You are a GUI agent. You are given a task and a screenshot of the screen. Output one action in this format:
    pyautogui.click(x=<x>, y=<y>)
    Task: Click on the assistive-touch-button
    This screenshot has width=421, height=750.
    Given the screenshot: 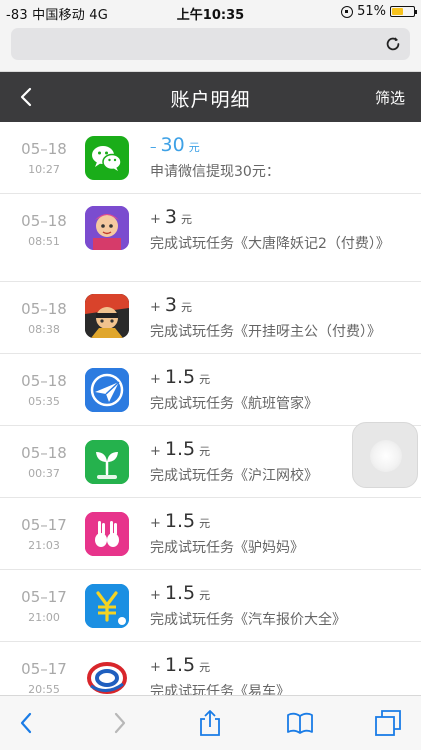 What is the action you would take?
    pyautogui.click(x=385, y=455)
    